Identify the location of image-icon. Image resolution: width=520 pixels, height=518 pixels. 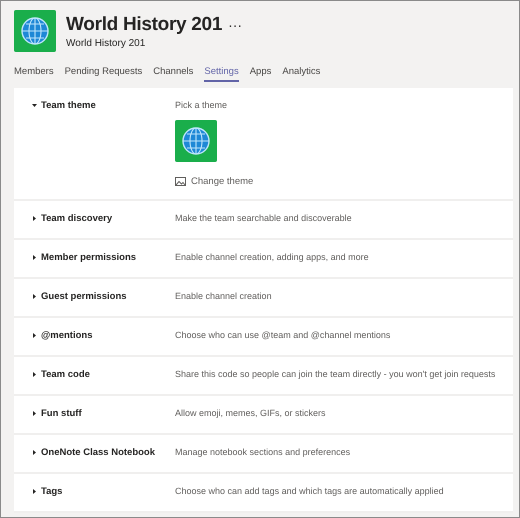
(180, 181).